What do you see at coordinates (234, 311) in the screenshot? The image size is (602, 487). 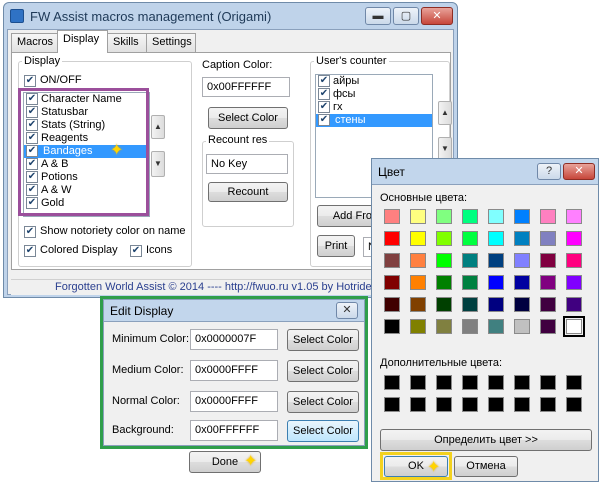 I see `edit-display-titlebar: Edit Display ✕` at bounding box center [234, 311].